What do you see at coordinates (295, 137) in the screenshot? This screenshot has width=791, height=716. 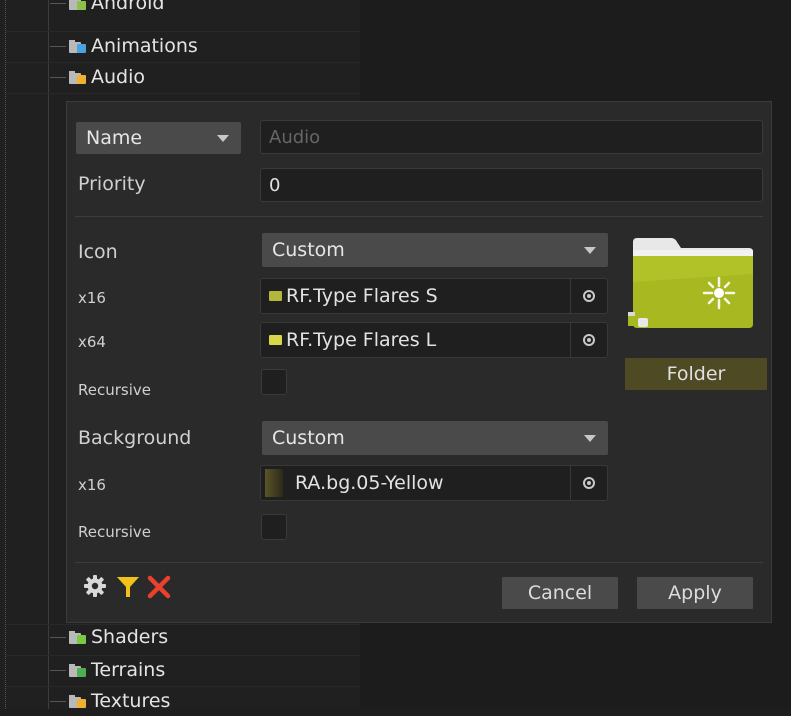 I see `name-input-placeholder: Audio` at bounding box center [295, 137].